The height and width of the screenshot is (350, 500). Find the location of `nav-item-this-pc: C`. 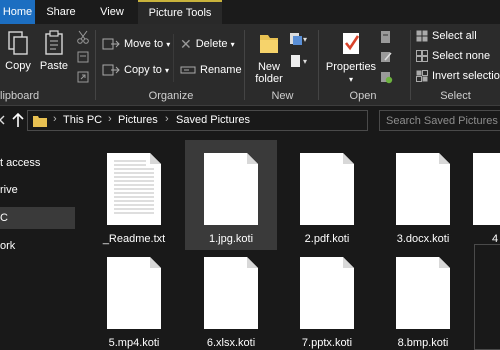

nav-item-this-pc: C is located at coordinates (37, 218).